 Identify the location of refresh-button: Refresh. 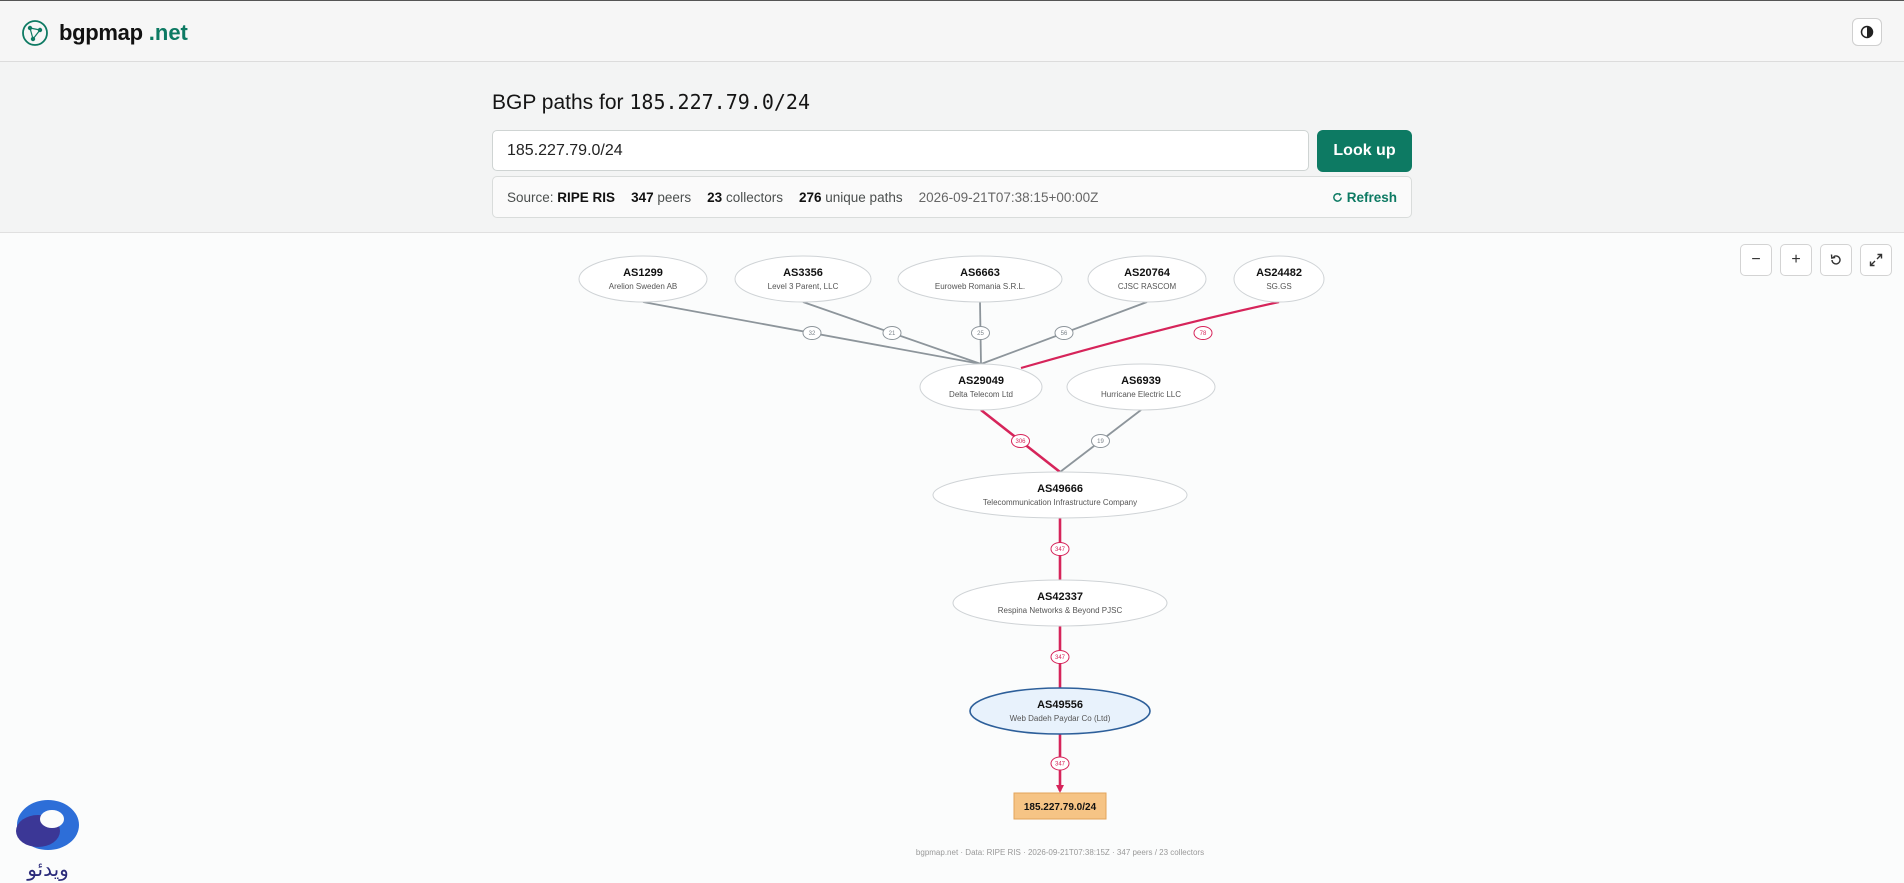
(1364, 197).